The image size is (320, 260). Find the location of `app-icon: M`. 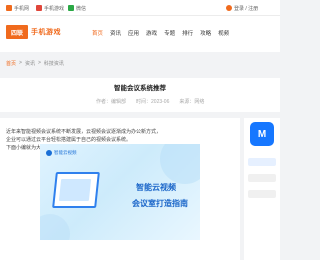

app-icon: M is located at coordinates (262, 134).